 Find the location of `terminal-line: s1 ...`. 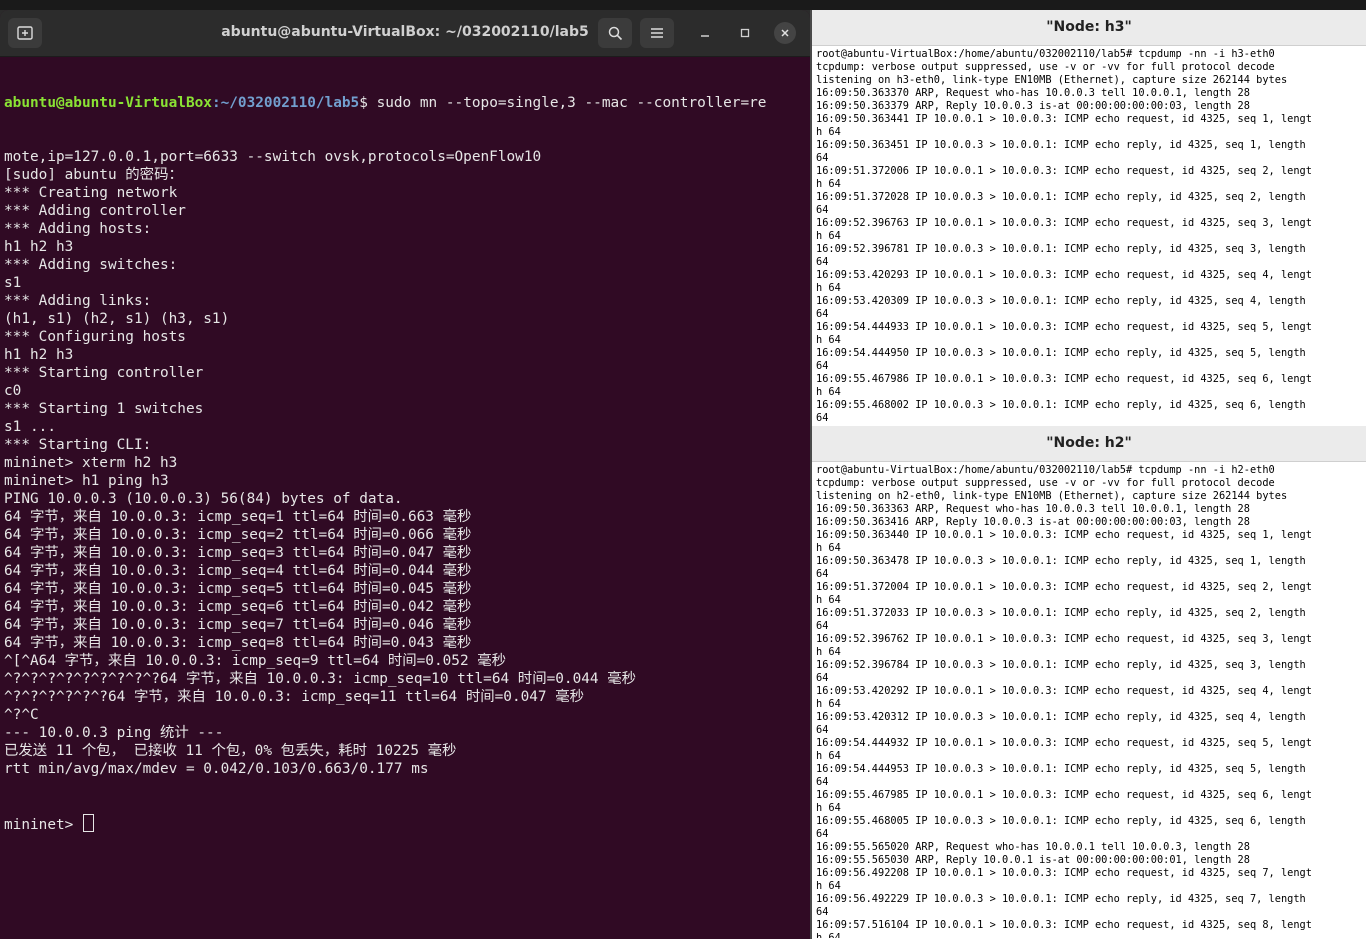

terminal-line: s1 ... is located at coordinates (30, 427).